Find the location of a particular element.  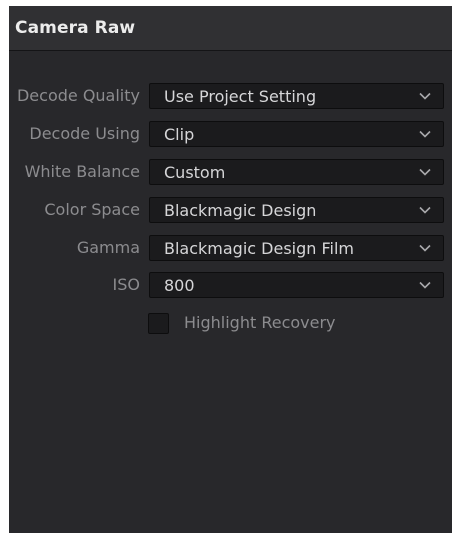

decode-quality-dropdown: Use Project Setting is located at coordinates (296, 96).